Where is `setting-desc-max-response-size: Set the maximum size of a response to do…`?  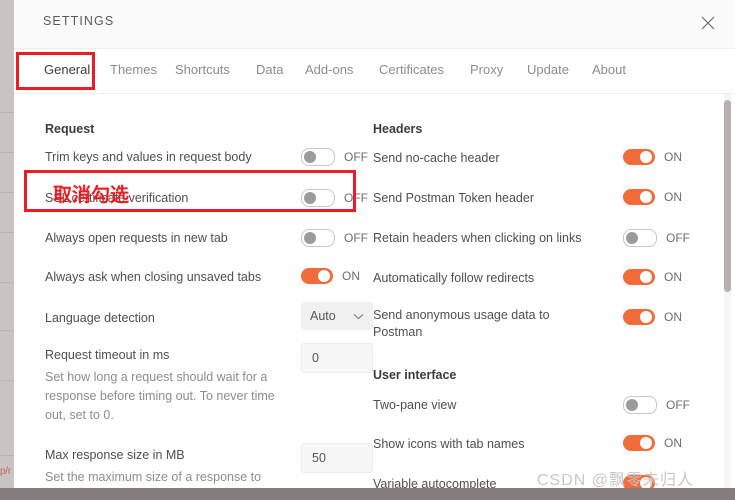
setting-desc-max-response-size: Set the maximum size of a response to do… is located at coordinates (153, 477).